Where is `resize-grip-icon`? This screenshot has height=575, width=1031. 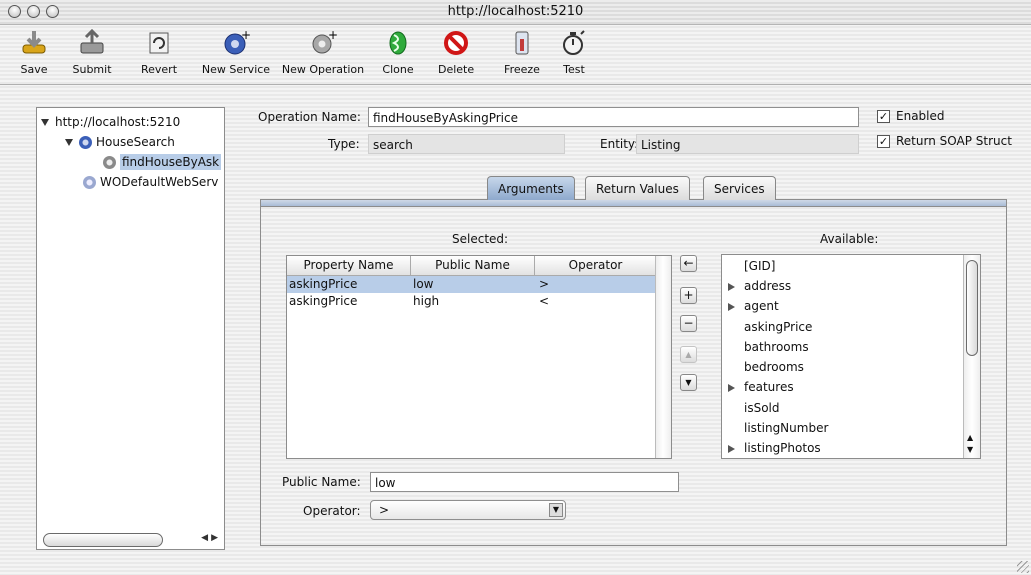 resize-grip-icon is located at coordinates (1023, 567).